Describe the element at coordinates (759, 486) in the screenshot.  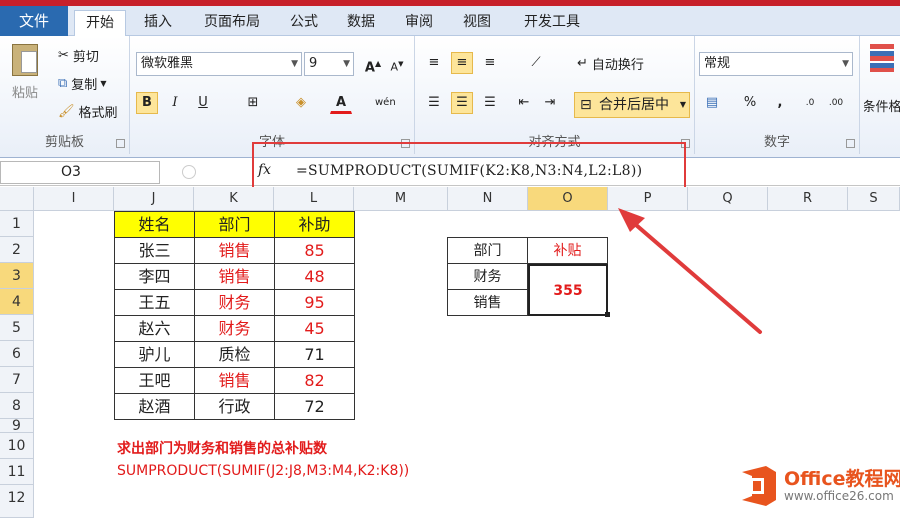
I see `office-logo-icon` at that location.